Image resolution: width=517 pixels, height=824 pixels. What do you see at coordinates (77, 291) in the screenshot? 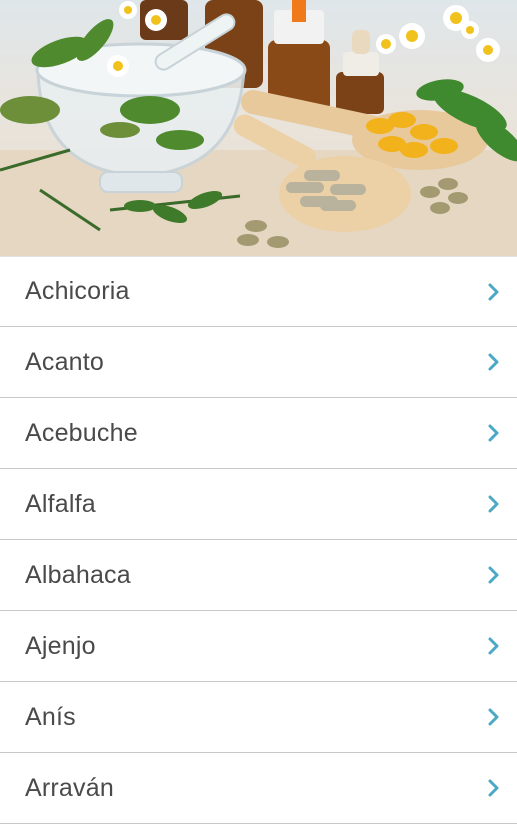
I see `plant-name: Achicoria` at bounding box center [77, 291].